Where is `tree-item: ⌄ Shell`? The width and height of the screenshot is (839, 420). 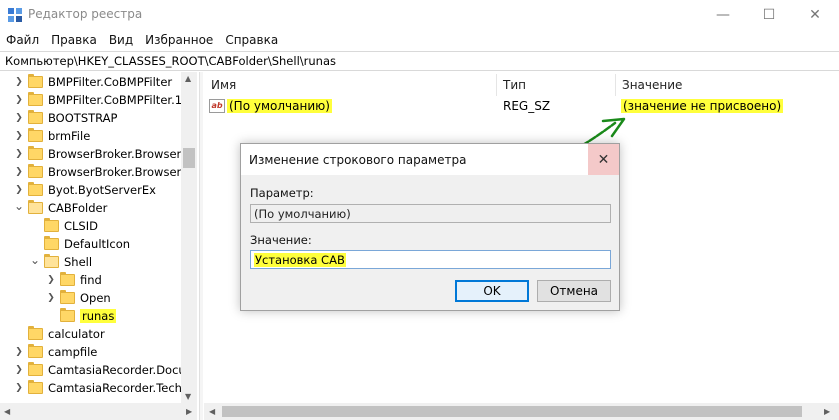
tree-item: ⌄ Shell is located at coordinates (61, 262).